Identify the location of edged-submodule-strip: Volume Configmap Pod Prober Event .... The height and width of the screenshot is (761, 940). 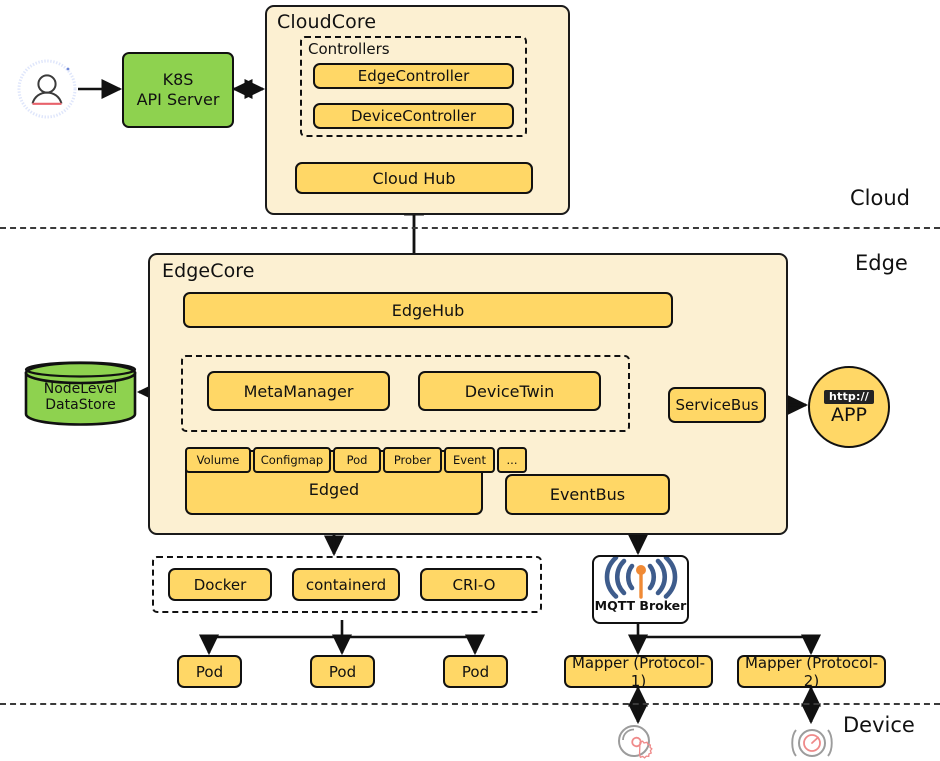
(356, 460).